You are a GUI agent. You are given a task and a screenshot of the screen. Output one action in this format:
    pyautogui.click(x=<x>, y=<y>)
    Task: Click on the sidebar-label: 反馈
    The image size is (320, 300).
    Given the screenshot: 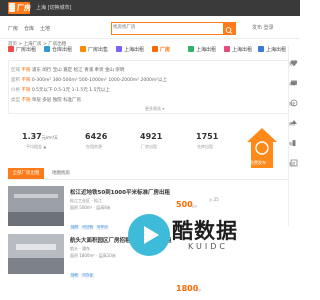 What is the action you would take?
    pyautogui.click(x=292, y=164)
    